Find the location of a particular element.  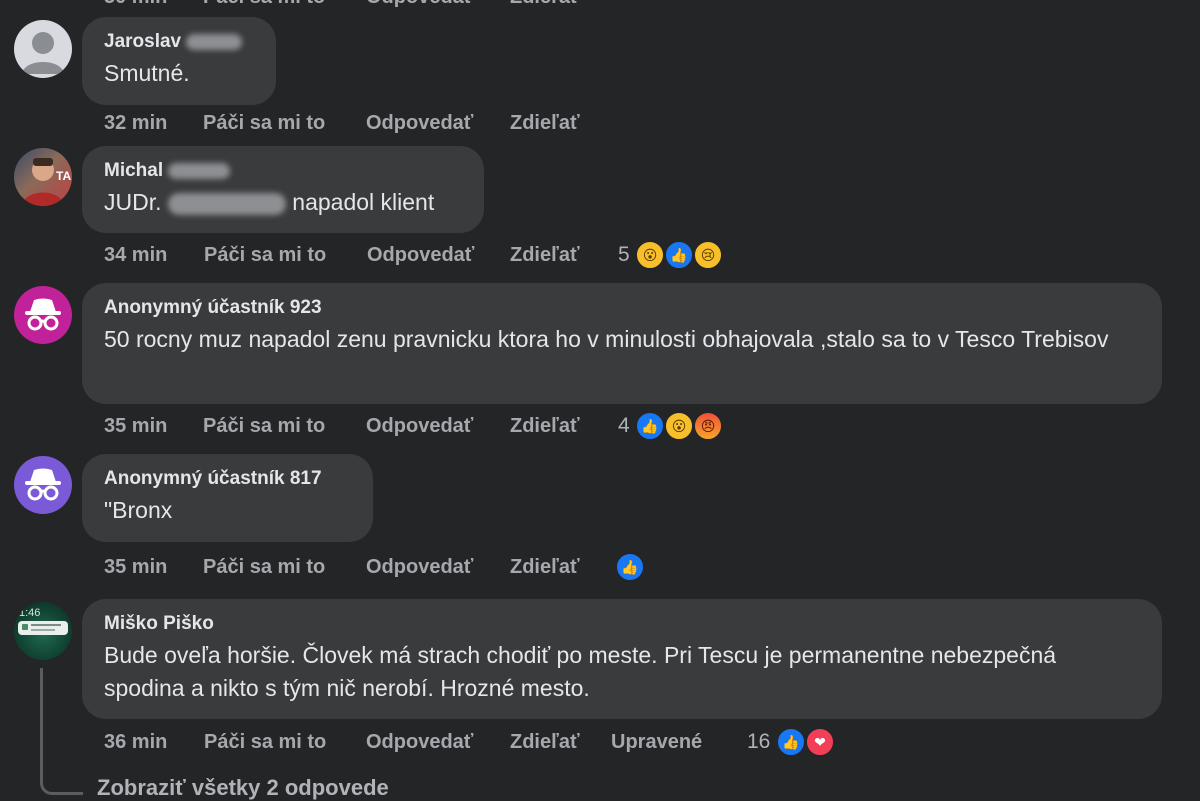

previous-reply-button: Odpovedať is located at coordinates (419, 4).